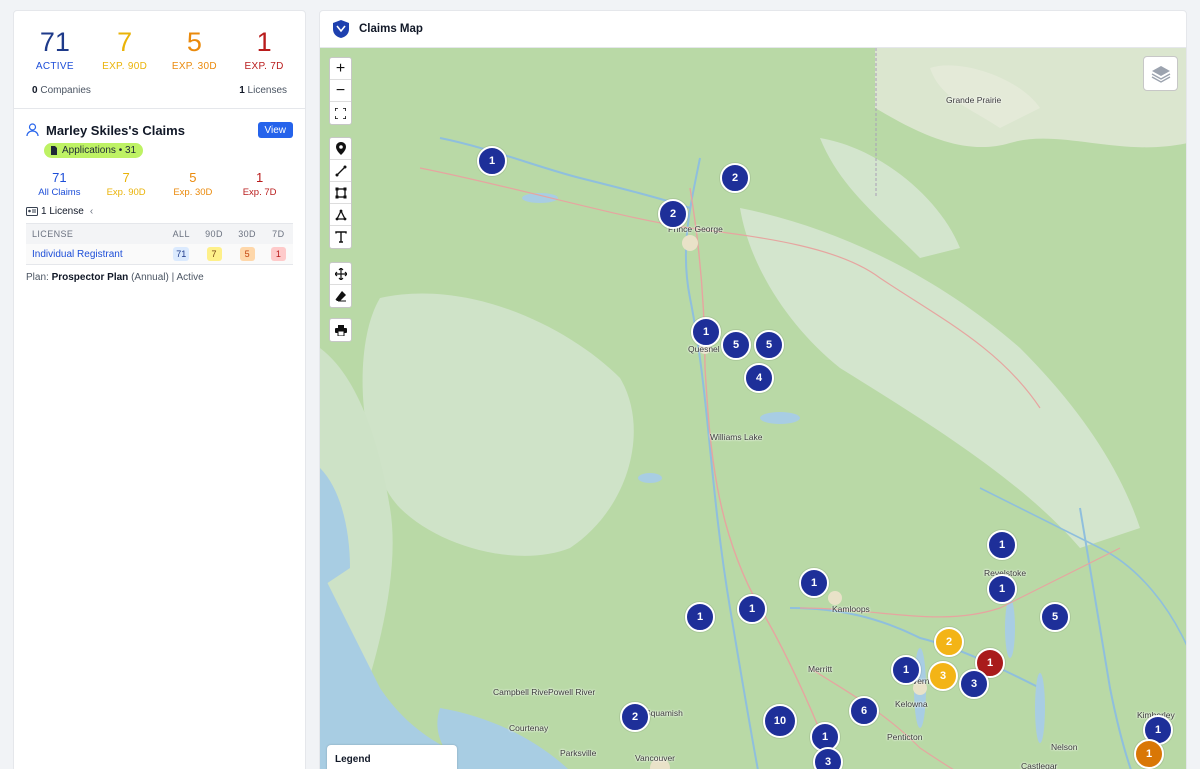  Describe the element at coordinates (125, 66) in the screenshot. I see `stat-exp-90d-label: EXP. 90D` at that location.